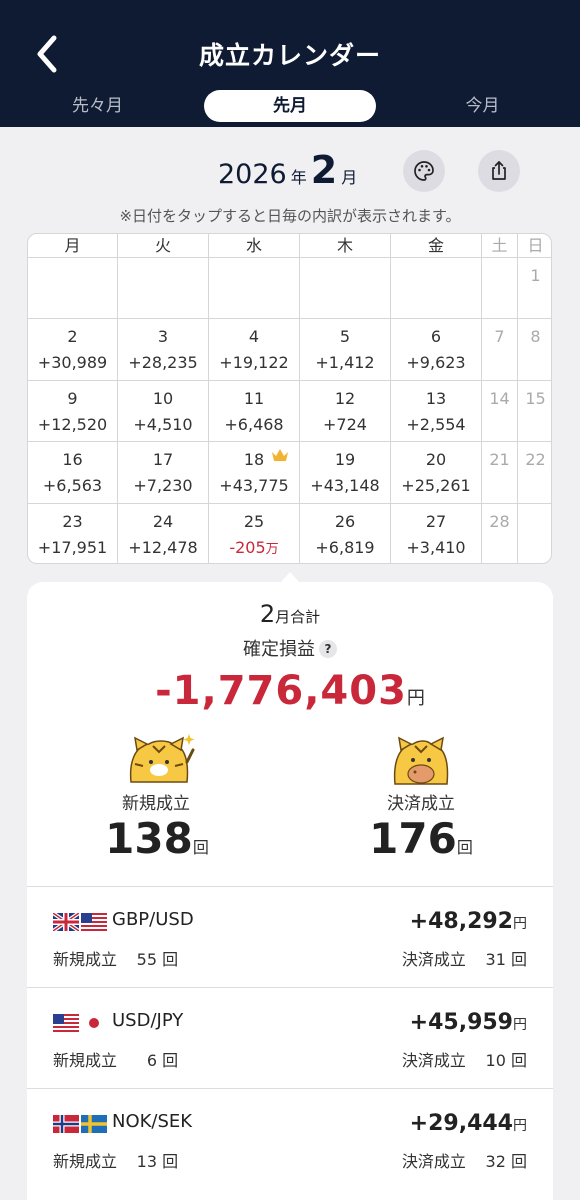 This screenshot has height=1200, width=580. I want to click on pair-settle-orders: 決済成立 32 回, so click(464, 1160).